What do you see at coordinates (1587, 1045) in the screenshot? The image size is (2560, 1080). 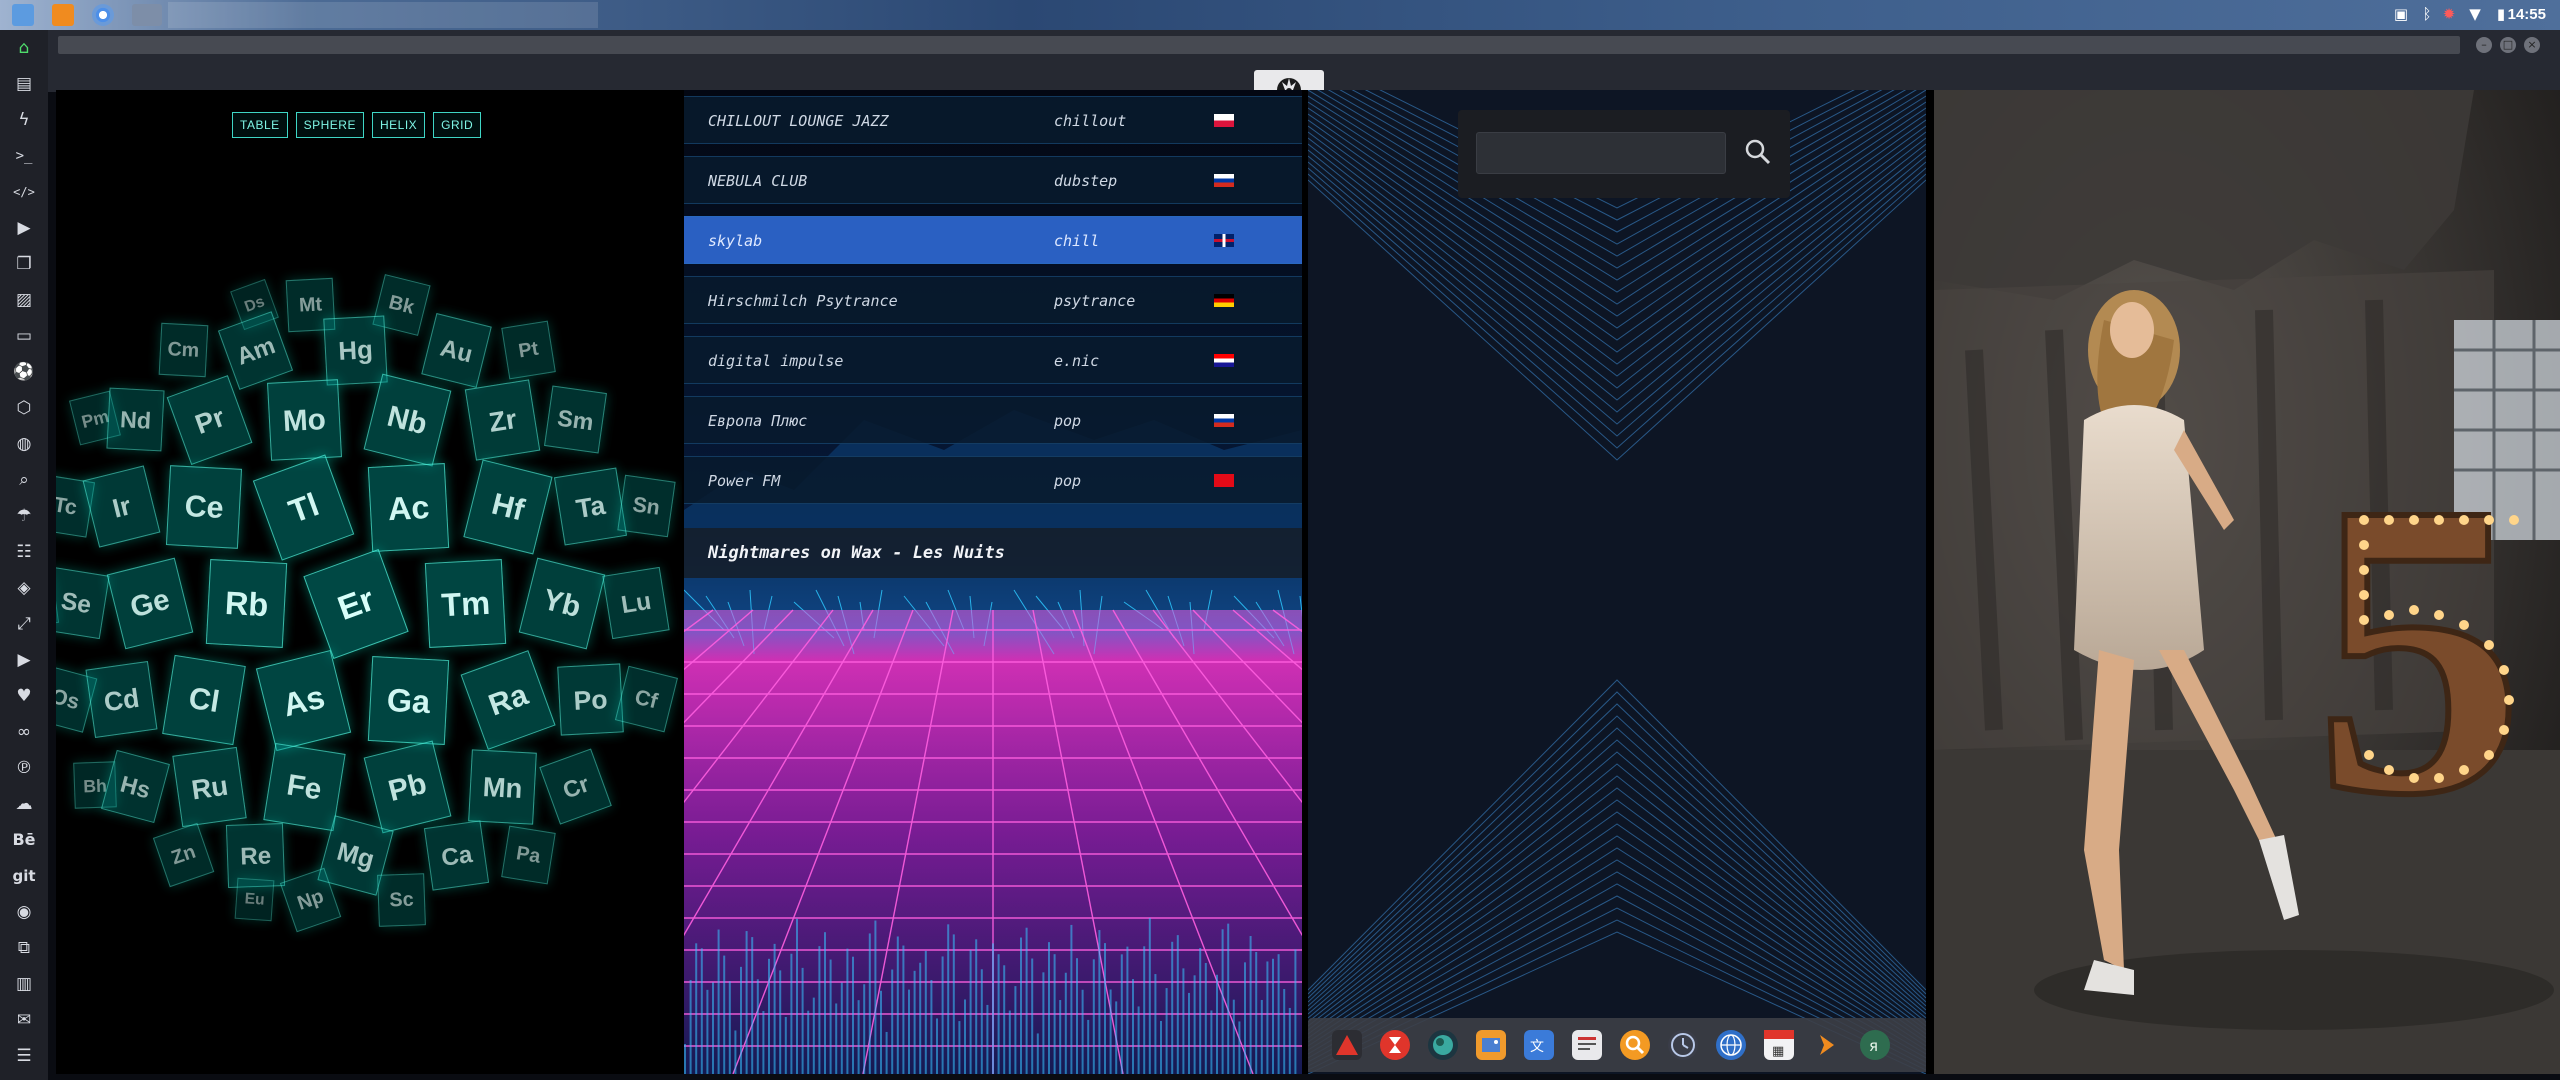 I see `news-icon` at bounding box center [1587, 1045].